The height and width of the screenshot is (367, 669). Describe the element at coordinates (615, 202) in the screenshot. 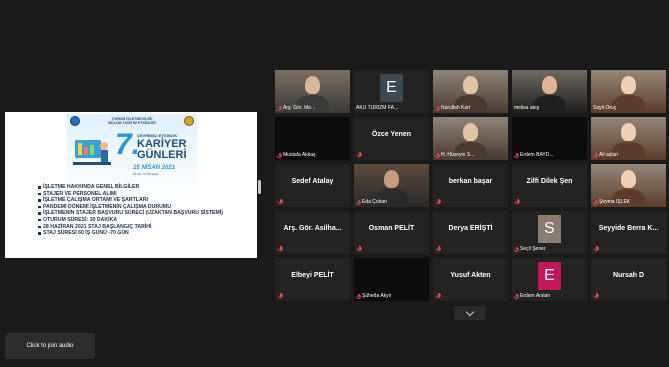

I see `participant-label-text: Şeyma İŞLEK` at that location.